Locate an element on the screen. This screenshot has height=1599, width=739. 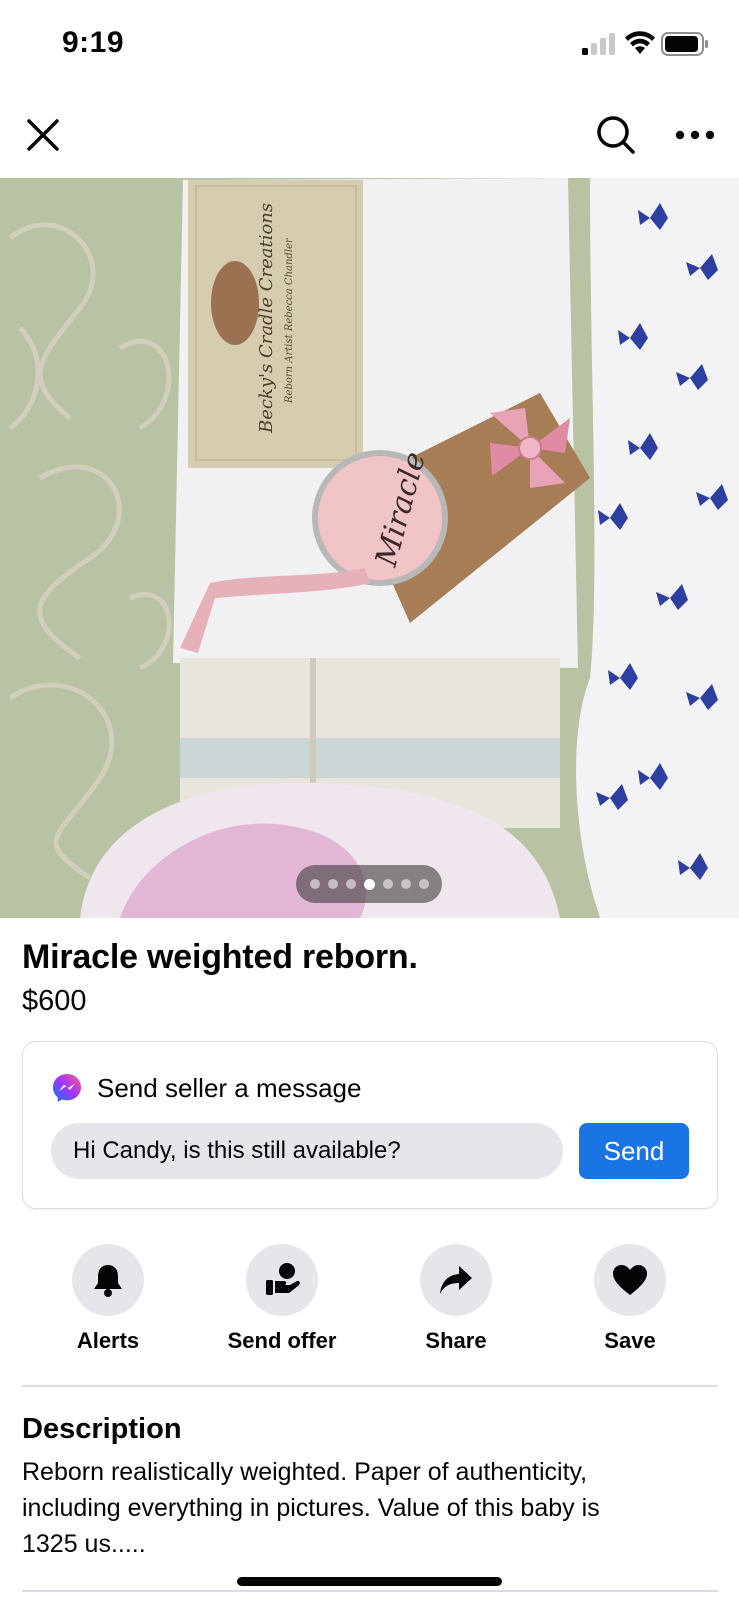
heart-icon is located at coordinates (630, 1280).